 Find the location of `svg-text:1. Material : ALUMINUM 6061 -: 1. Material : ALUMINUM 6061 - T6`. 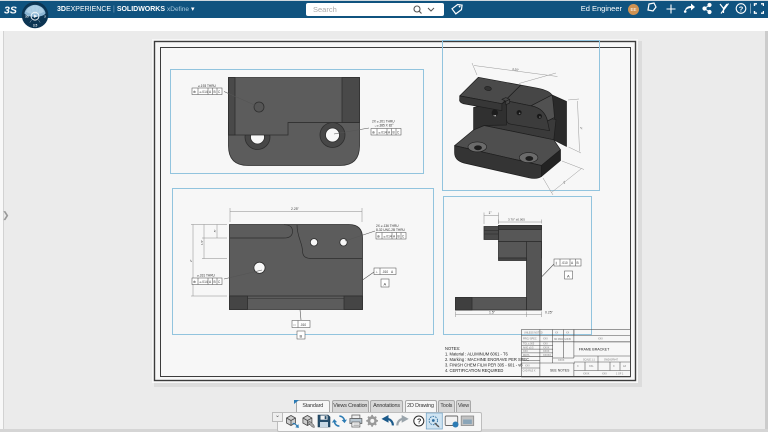

svg-text:1. Material : ALUMINUM 6061 -: 1. Material : ALUMINUM 6061 - T6 is located at coordinates (476, 354).